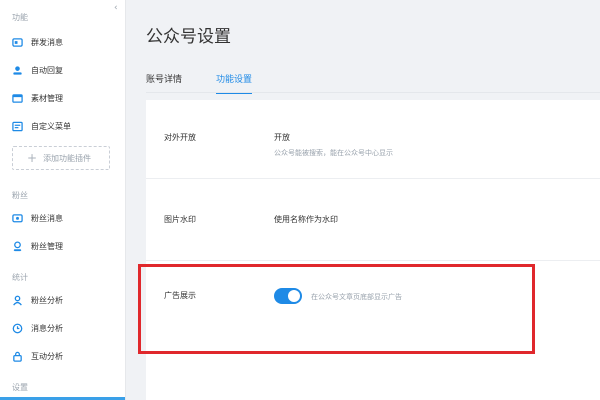 This screenshot has height=400, width=600. What do you see at coordinates (17, 246) in the screenshot?
I see `people-icon` at bounding box center [17, 246].